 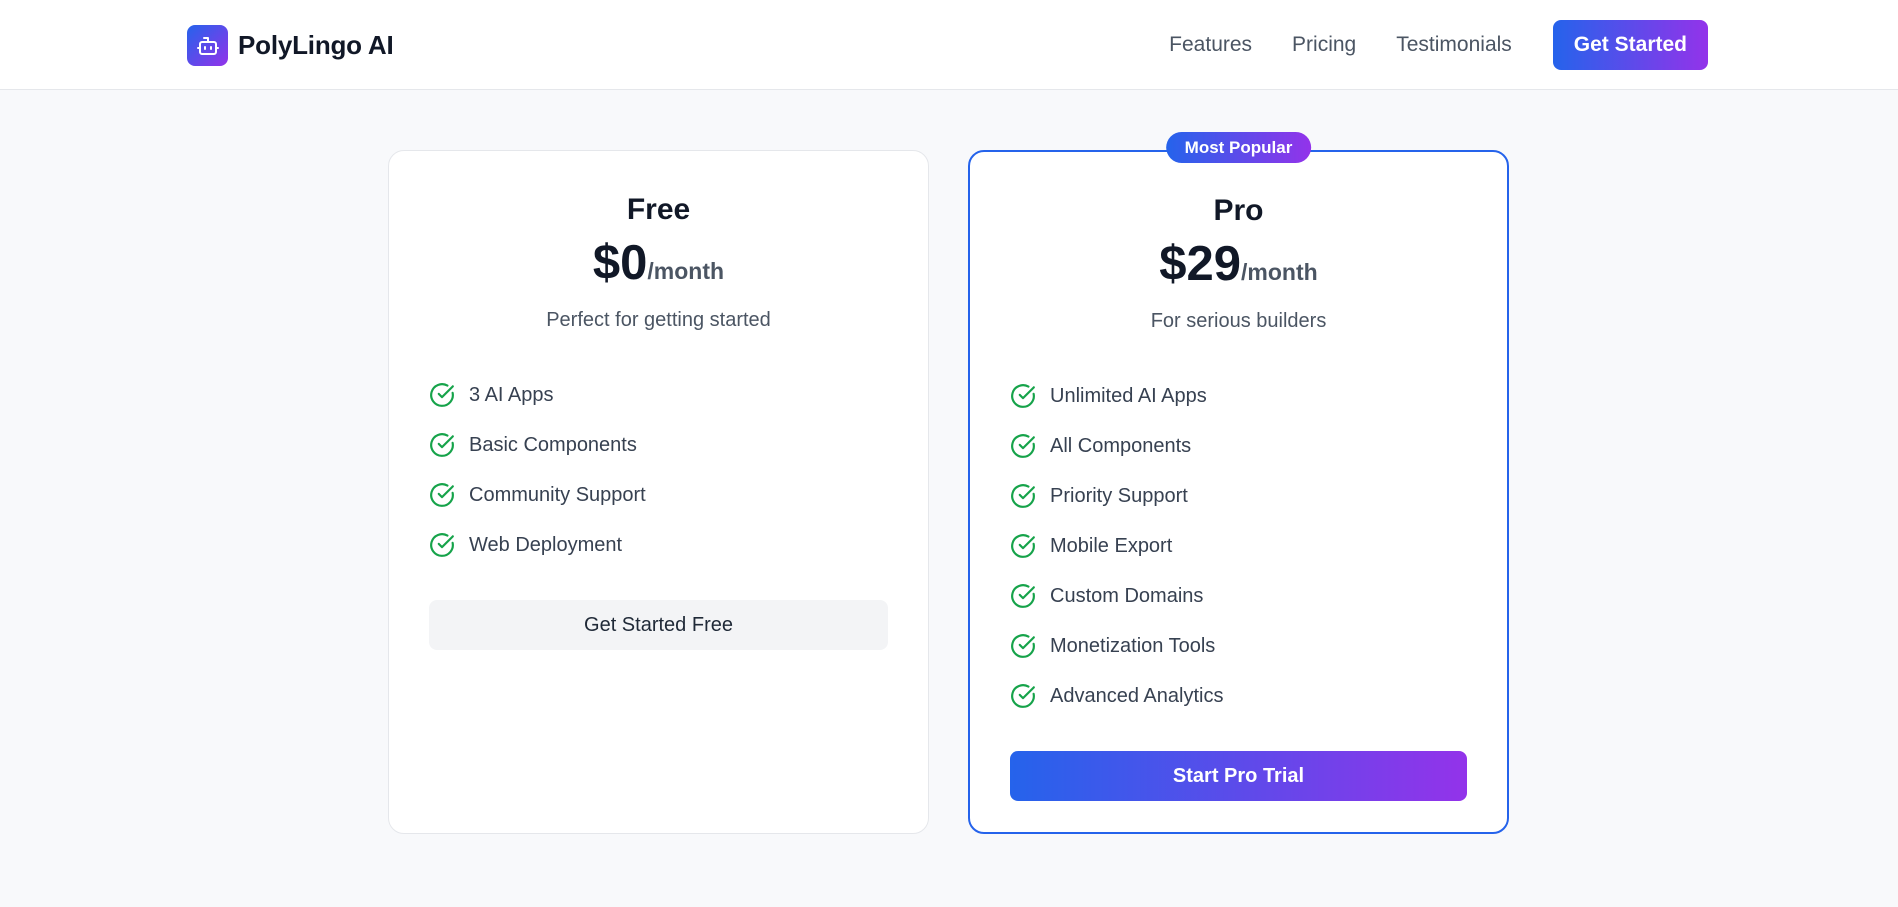 What do you see at coordinates (207, 45) in the screenshot?
I see `robot-icon` at bounding box center [207, 45].